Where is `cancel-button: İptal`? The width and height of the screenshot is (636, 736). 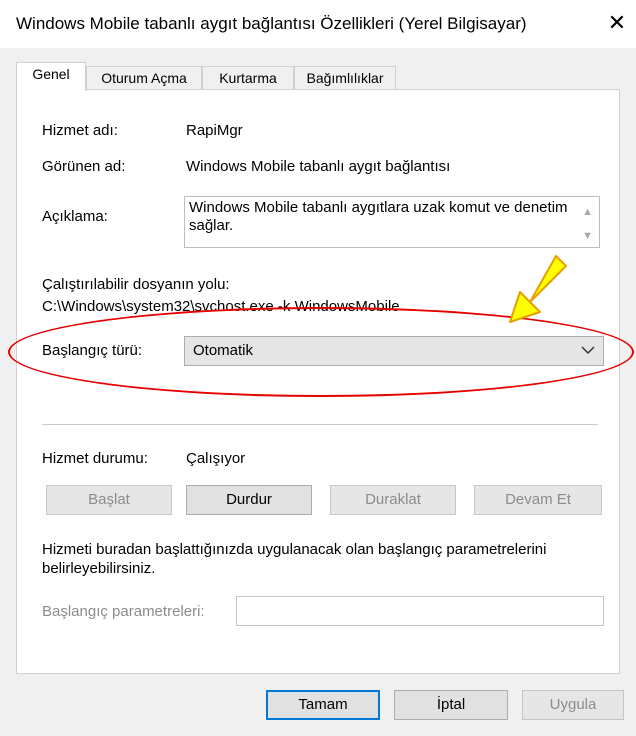
cancel-button: İptal is located at coordinates (451, 705).